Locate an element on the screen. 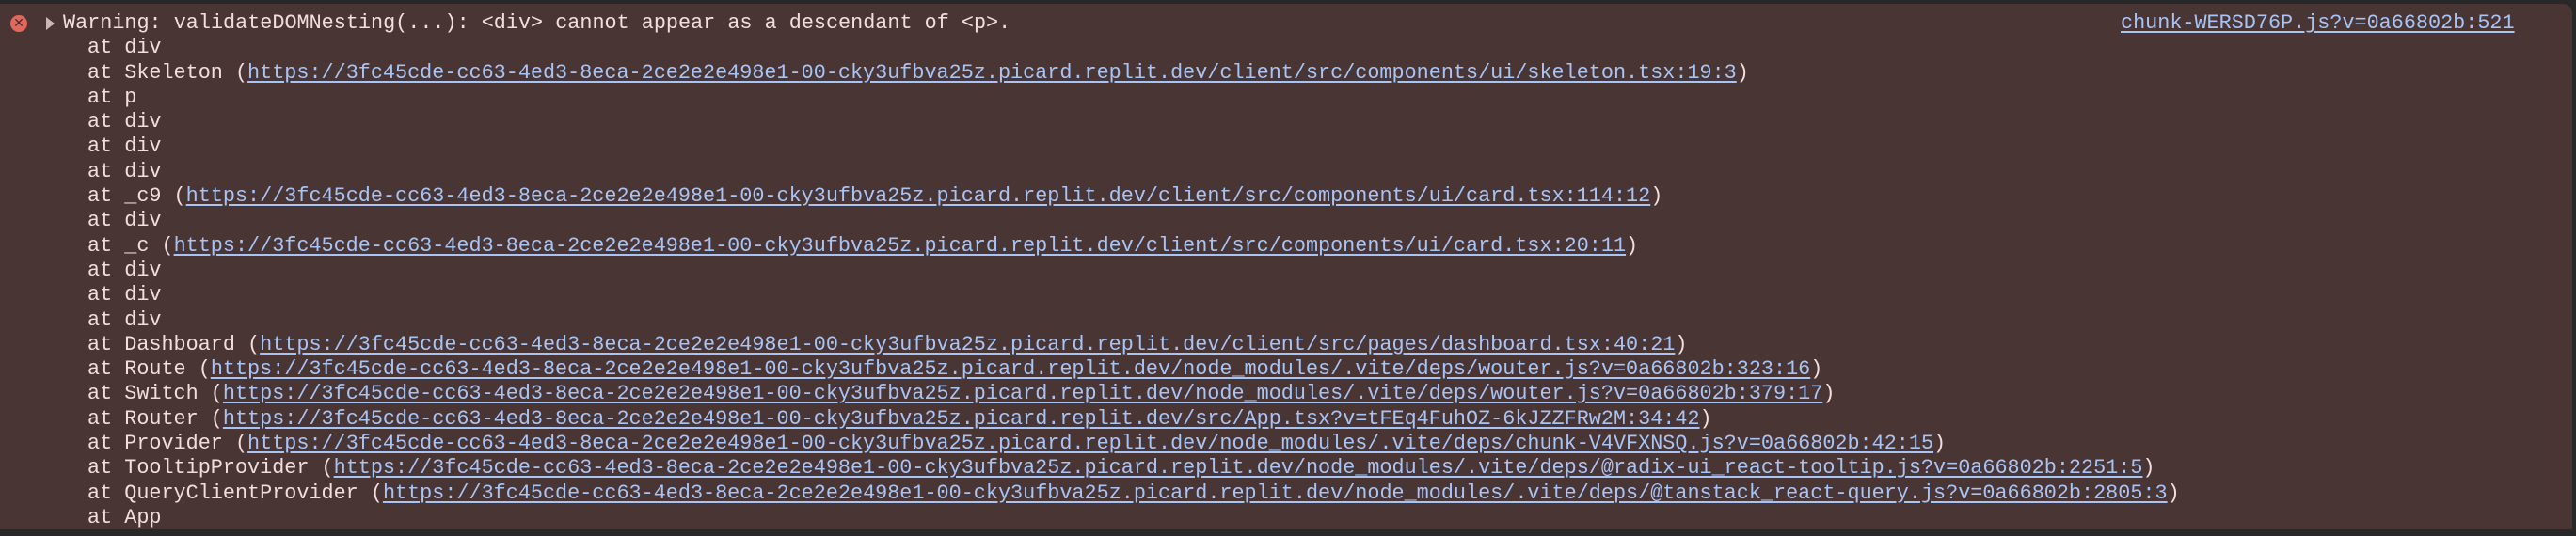 The height and width of the screenshot is (536, 2576). stack-frame-label: at _c9 ( is located at coordinates (137, 196).